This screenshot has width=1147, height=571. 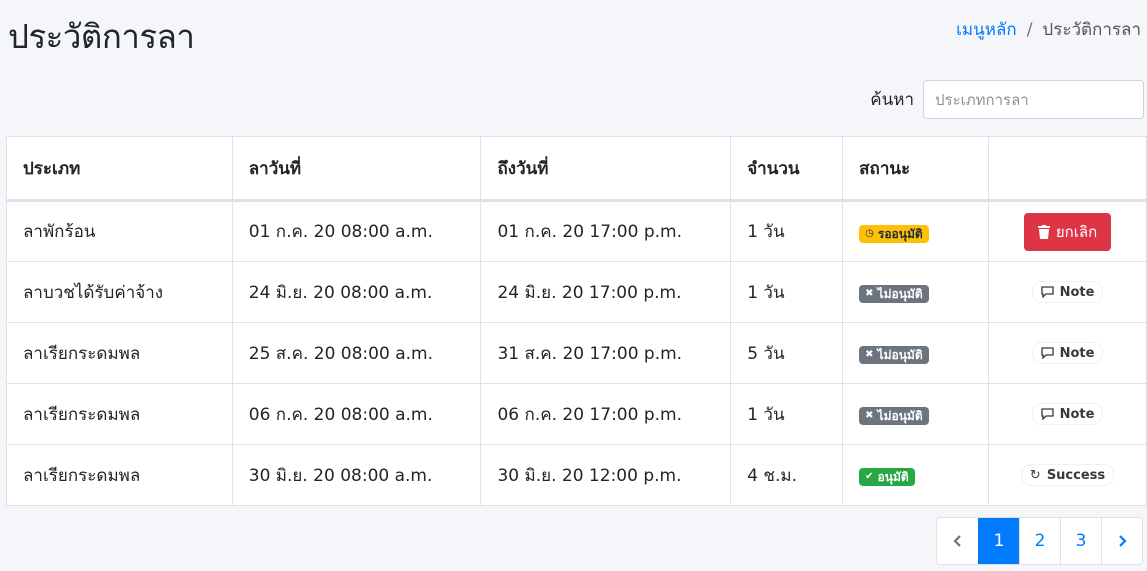 I want to click on chevron-right-icon, so click(x=1123, y=541).